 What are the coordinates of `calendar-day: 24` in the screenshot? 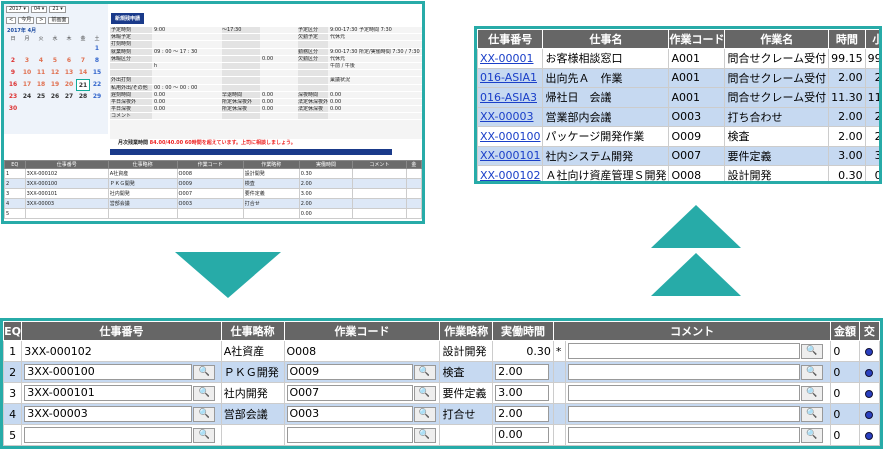 It's located at (27, 97).